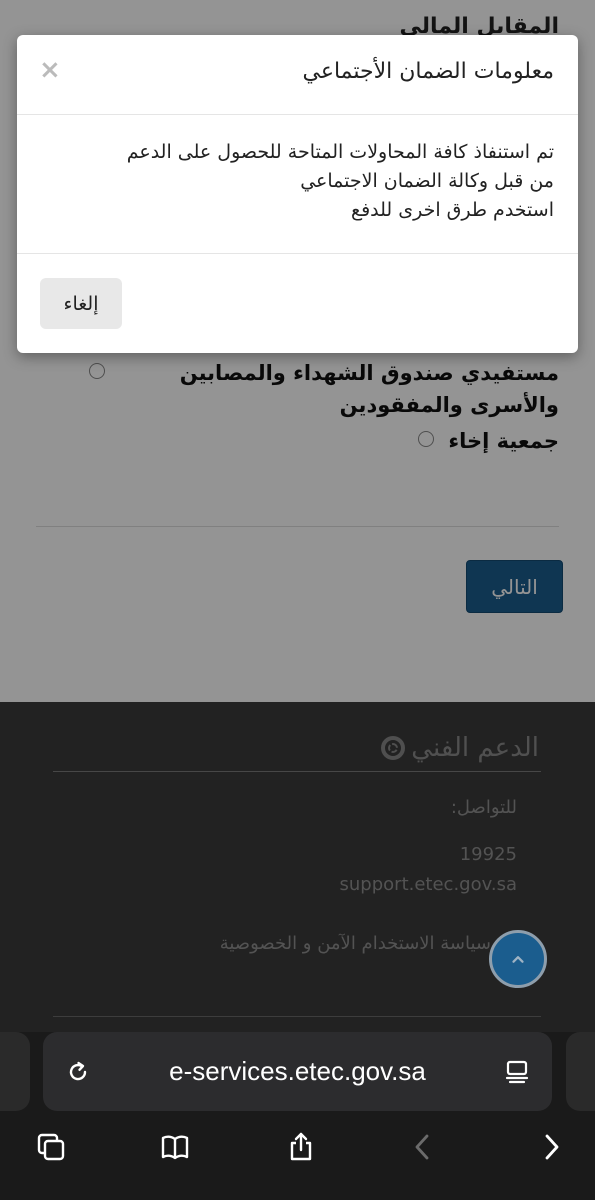 The image size is (595, 1200). I want to click on previous-tab-preview, so click(15, 1071).